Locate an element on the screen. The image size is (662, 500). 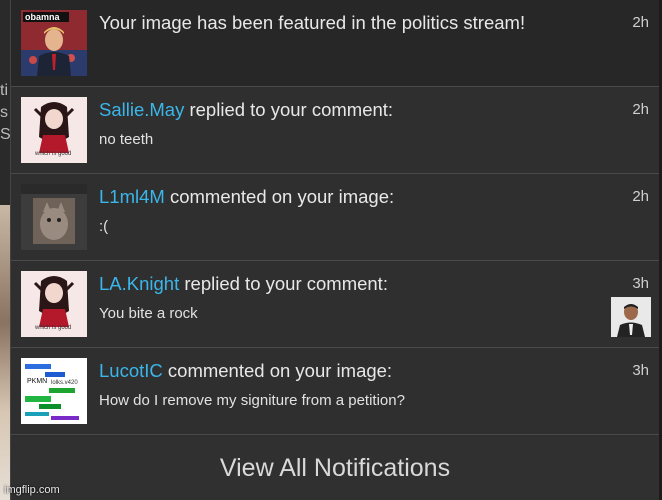
background-page-text: ti s St is located at coordinates (5, 112).